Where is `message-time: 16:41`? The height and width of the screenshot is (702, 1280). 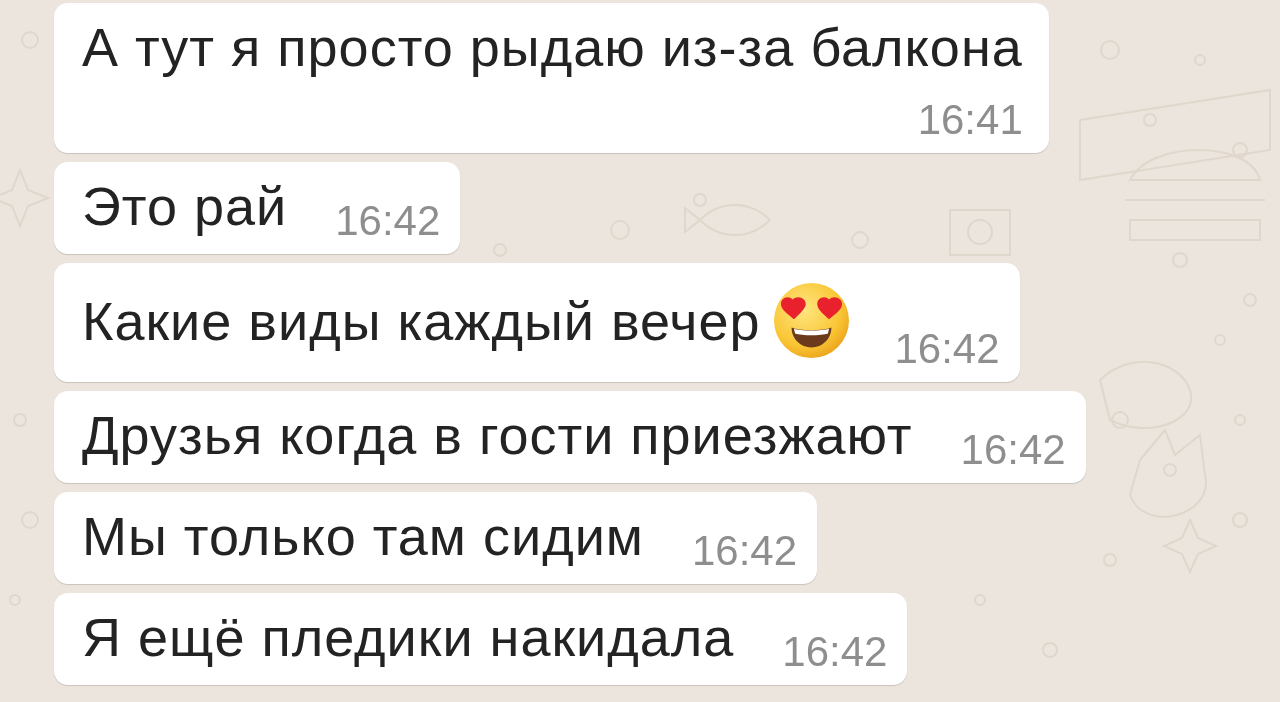 message-time: 16:41 is located at coordinates (970, 120).